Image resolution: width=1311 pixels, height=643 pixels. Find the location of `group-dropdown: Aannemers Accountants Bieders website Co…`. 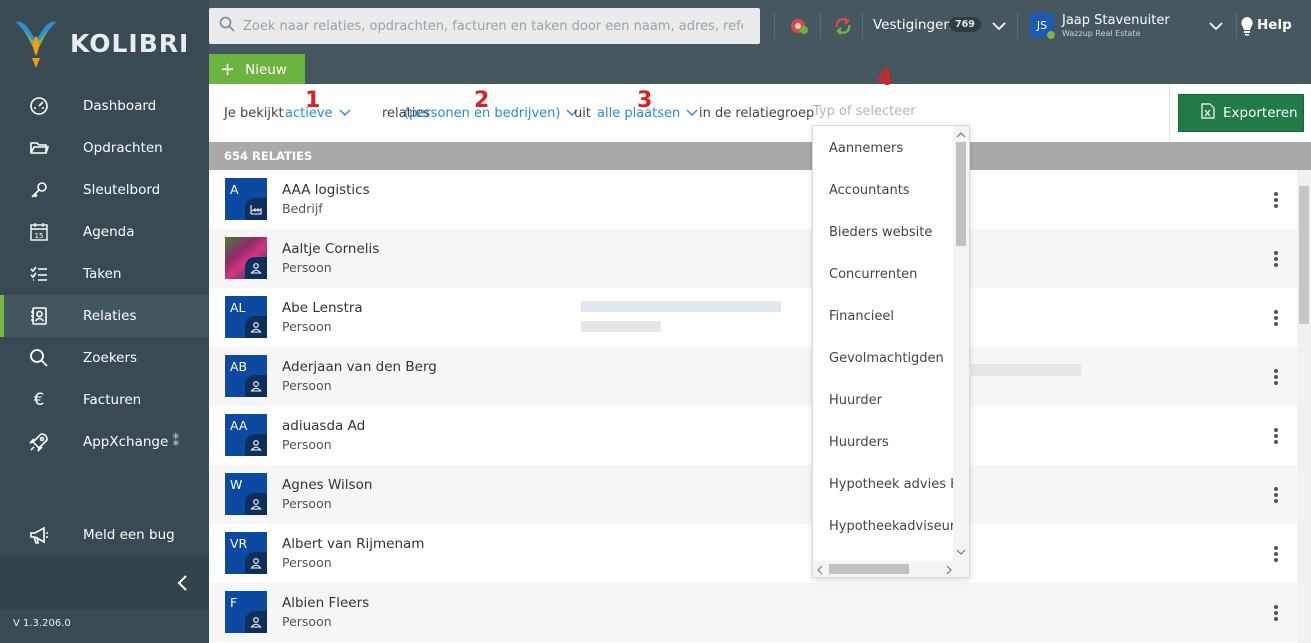

group-dropdown: Aannemers Accountants Bieders website Co… is located at coordinates (891, 351).